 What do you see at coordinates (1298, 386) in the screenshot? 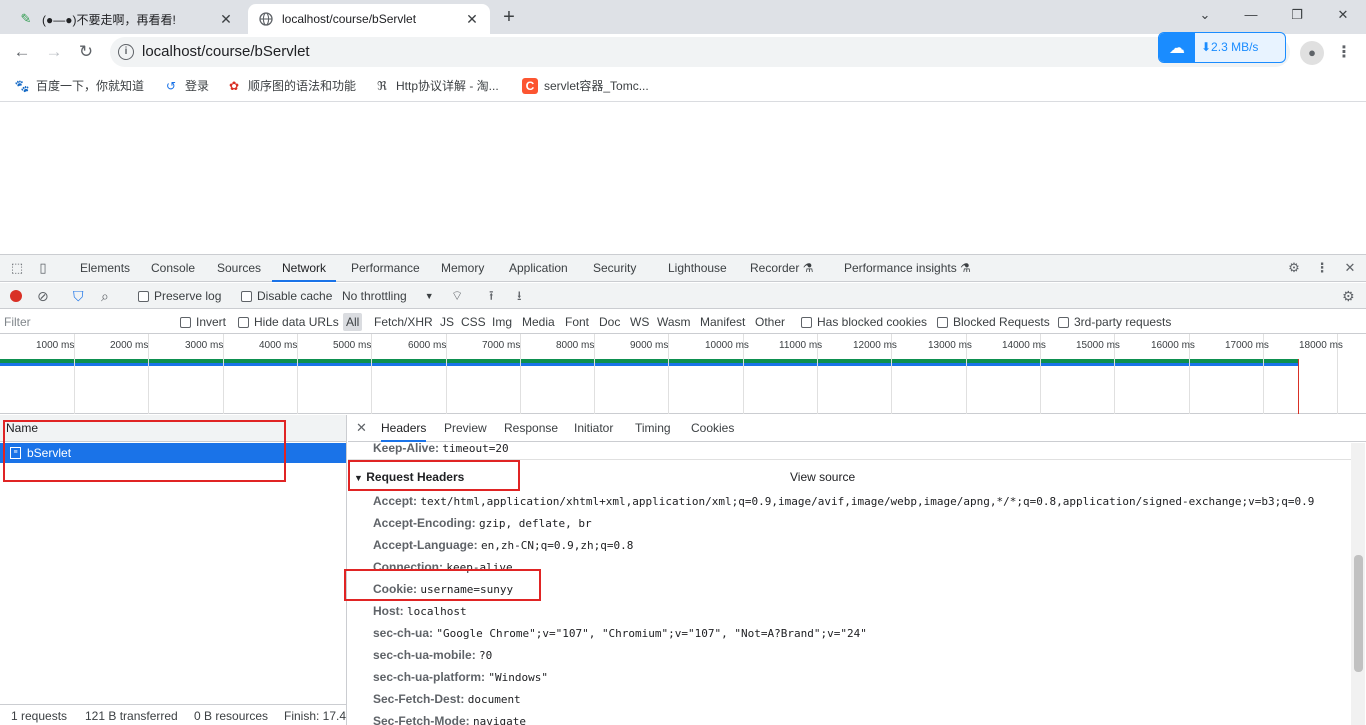
I see `timeline-load-marker` at bounding box center [1298, 386].